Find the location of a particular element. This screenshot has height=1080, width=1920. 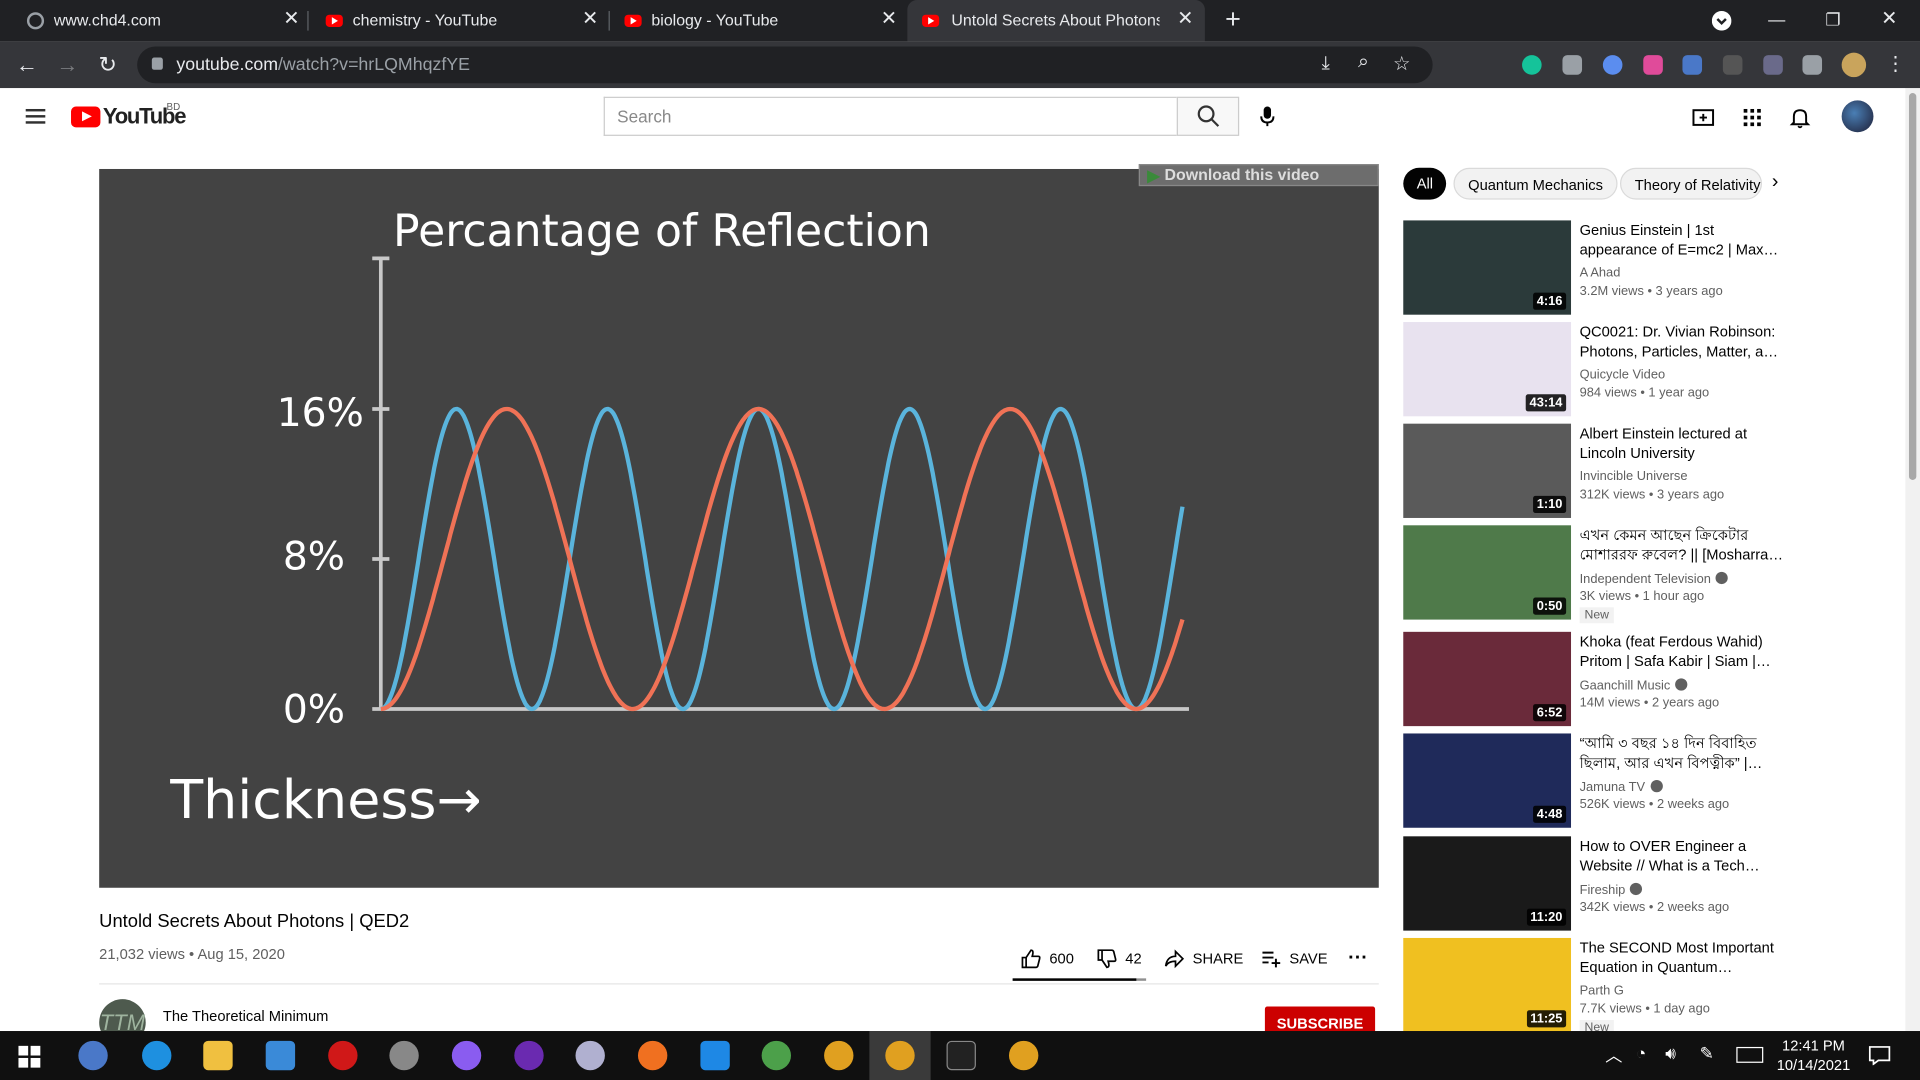

bookmark-star-icon: ☆ is located at coordinates (1402, 63).